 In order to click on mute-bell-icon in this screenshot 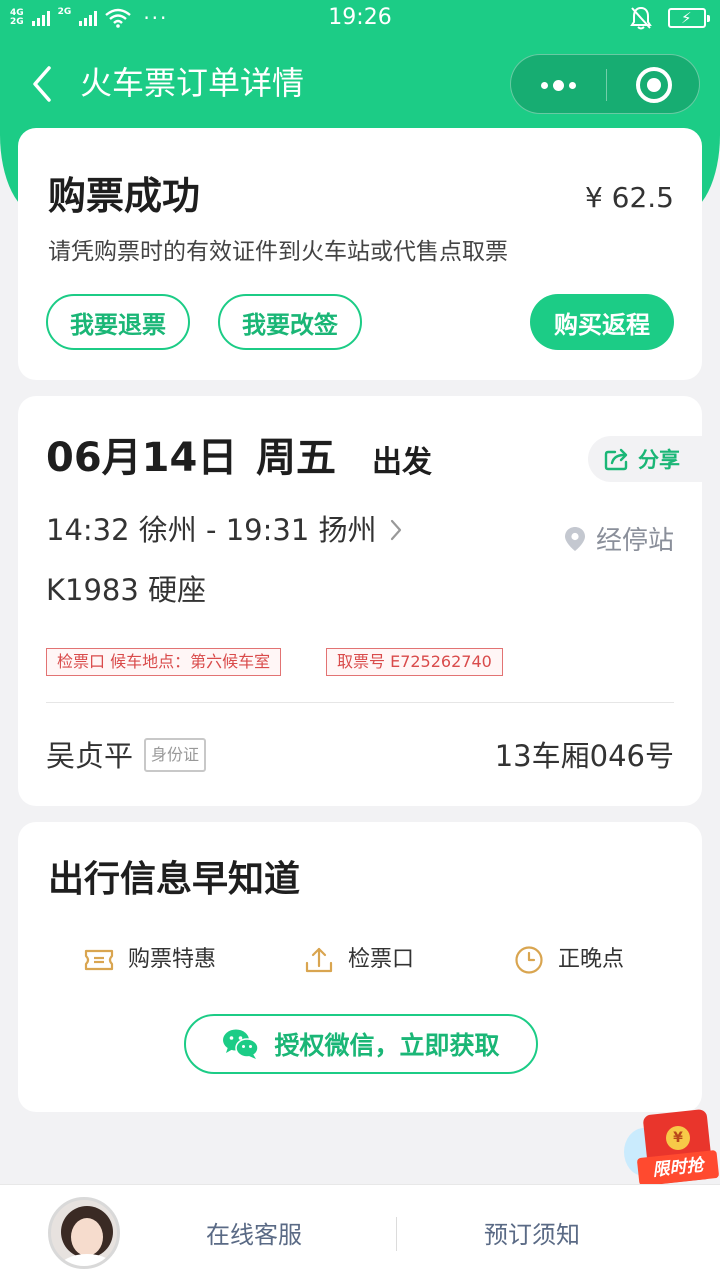, I will do `click(641, 18)`.